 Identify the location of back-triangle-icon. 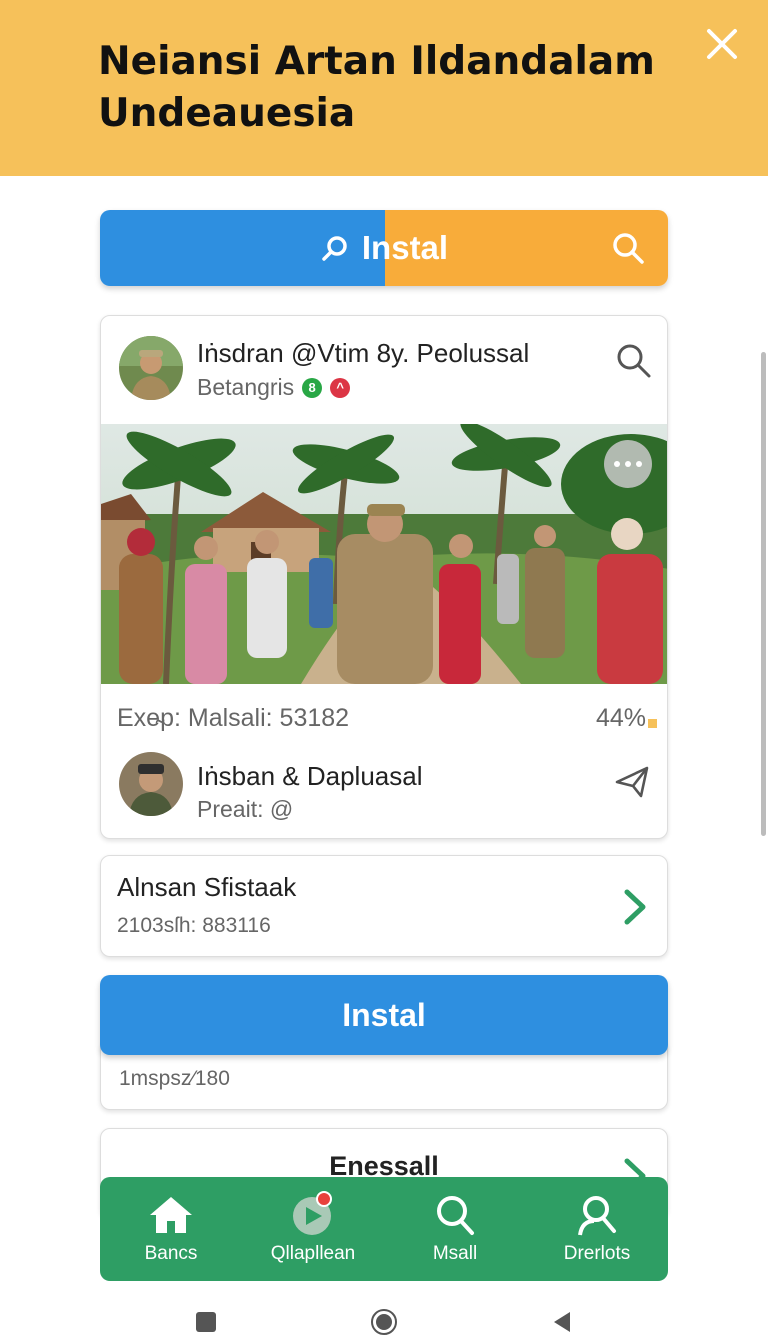
(562, 1322).